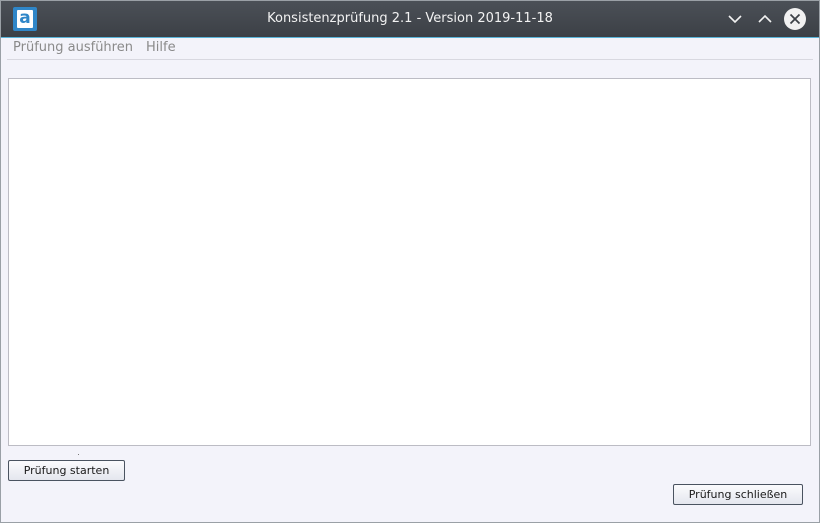 This screenshot has height=523, width=820. Describe the element at coordinates (66, 470) in the screenshot. I see `start-check-button: Prüfung starten` at that location.